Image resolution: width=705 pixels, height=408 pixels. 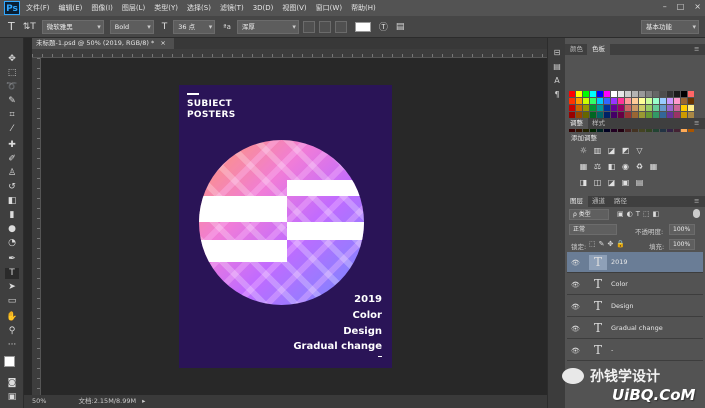 What do you see at coordinates (131, 26) in the screenshot?
I see `font-style-dropdown: Bold` at bounding box center [131, 26].